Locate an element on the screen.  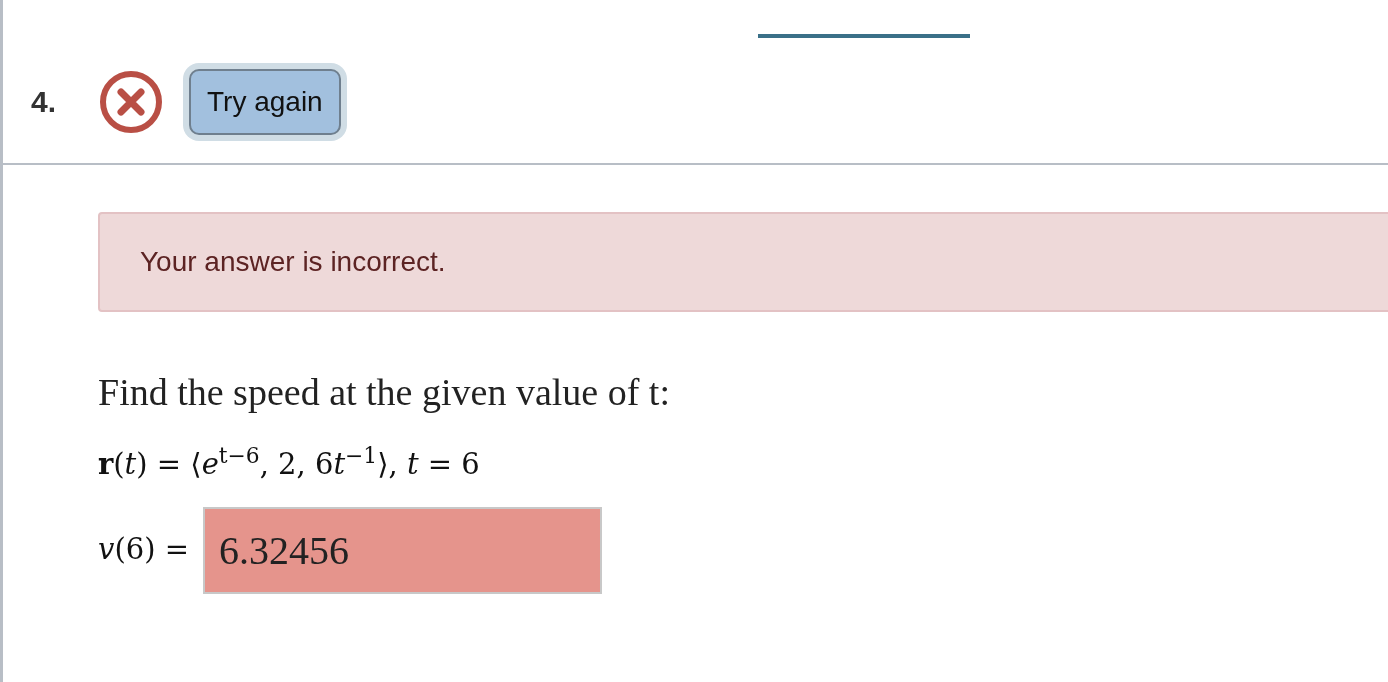
answer-label: v(6) = is located at coordinates (143, 550).